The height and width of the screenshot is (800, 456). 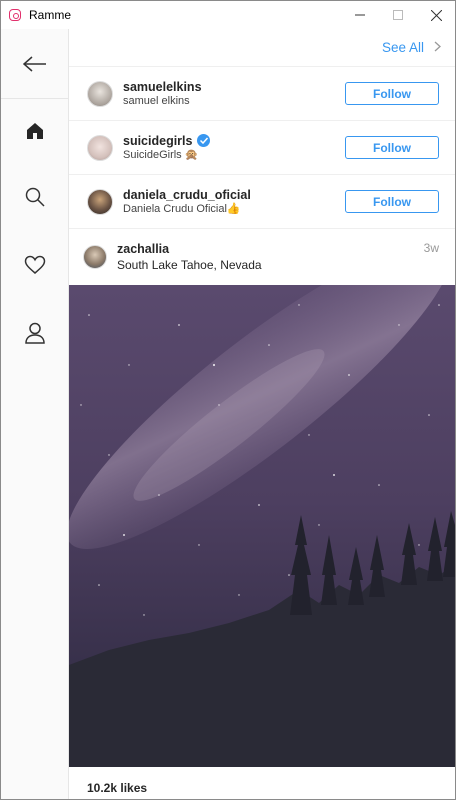 What do you see at coordinates (156, 100) in the screenshot?
I see `suggestion-fullname: samuel elkins` at bounding box center [156, 100].